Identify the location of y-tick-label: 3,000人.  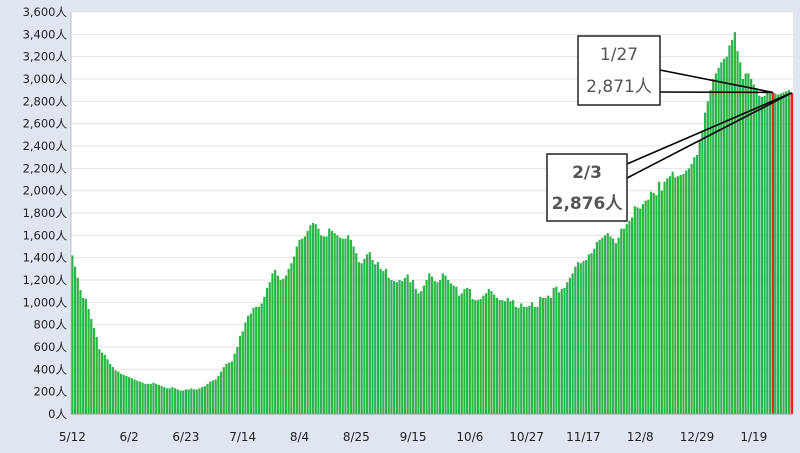
(45, 79).